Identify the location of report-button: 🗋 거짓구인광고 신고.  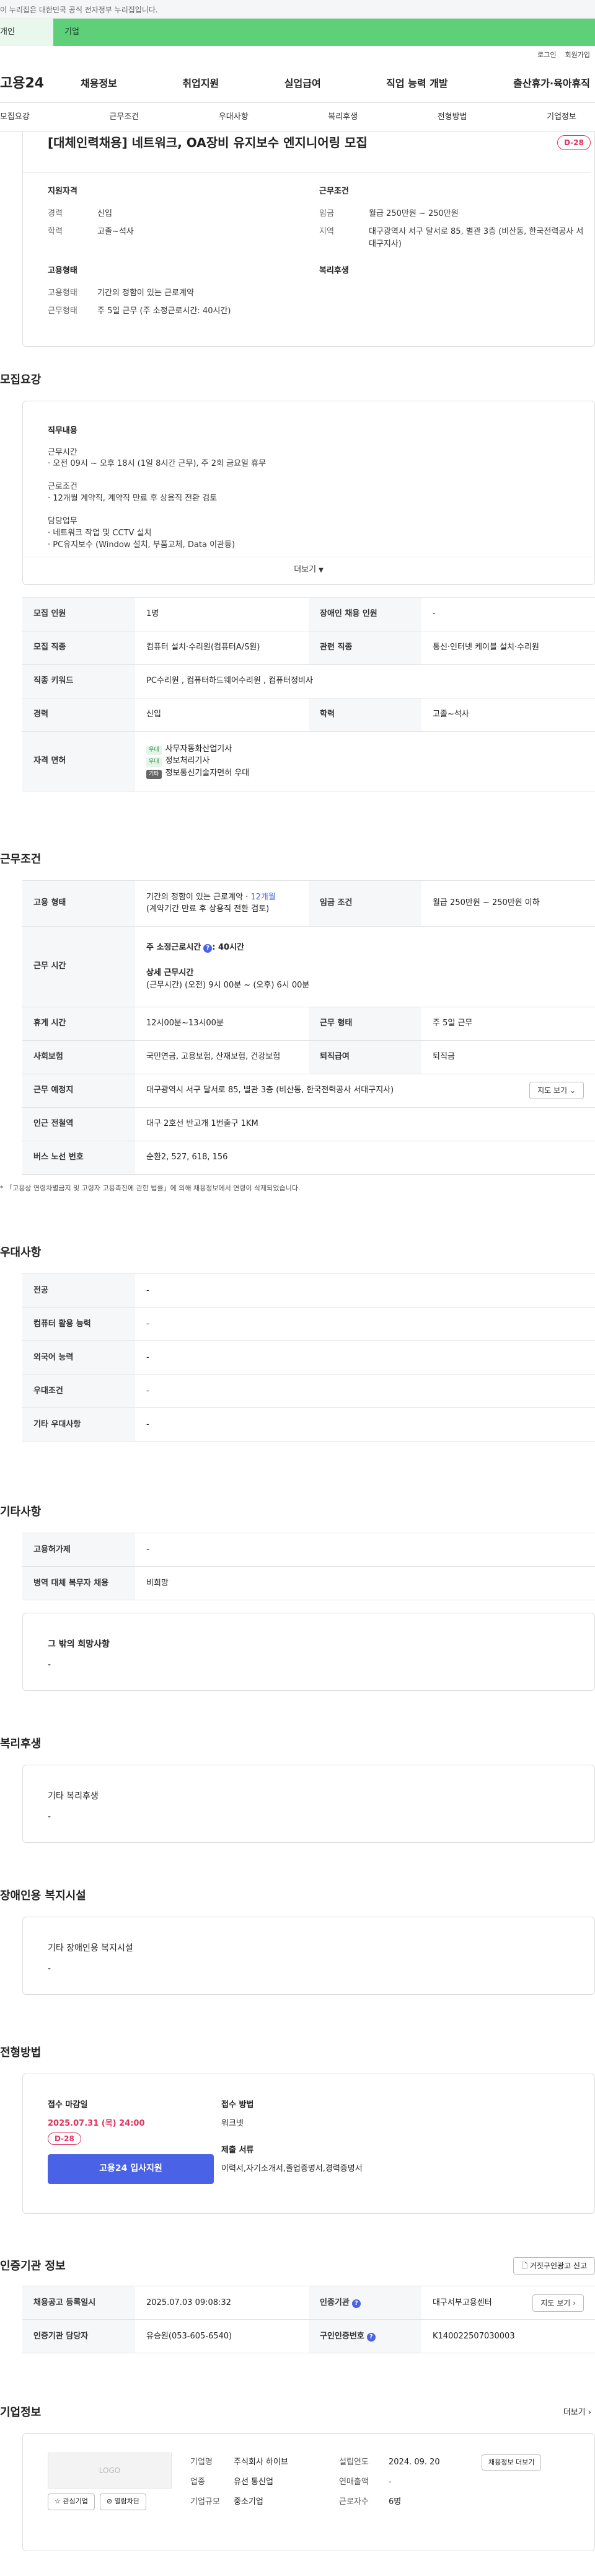
(554, 2266).